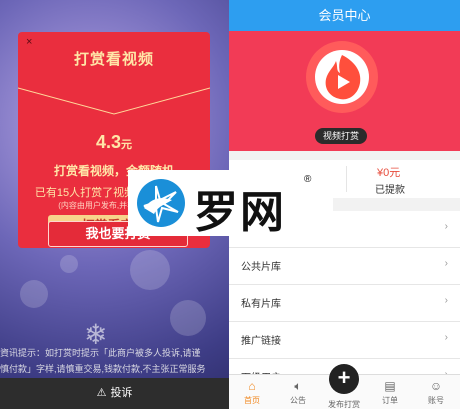  What do you see at coordinates (344, 266) in the screenshot?
I see `menu-item-public-library: 公共片库 ›` at bounding box center [344, 266].